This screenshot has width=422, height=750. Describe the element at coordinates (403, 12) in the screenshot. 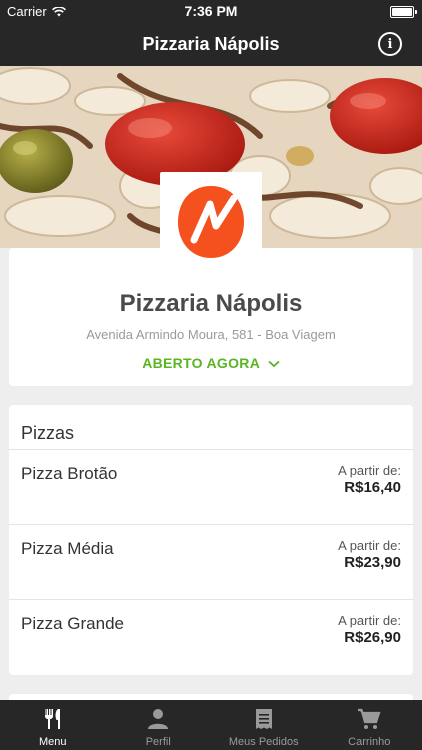

I see `battery-icon` at that location.